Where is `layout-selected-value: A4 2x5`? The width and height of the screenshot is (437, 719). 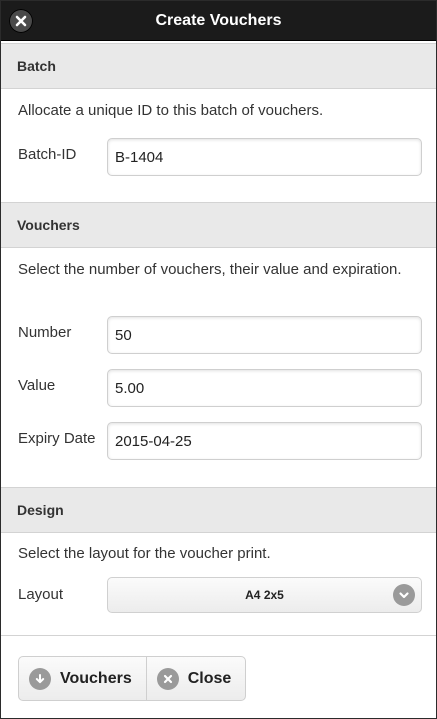
layout-selected-value: A4 2x5 is located at coordinates (264, 595).